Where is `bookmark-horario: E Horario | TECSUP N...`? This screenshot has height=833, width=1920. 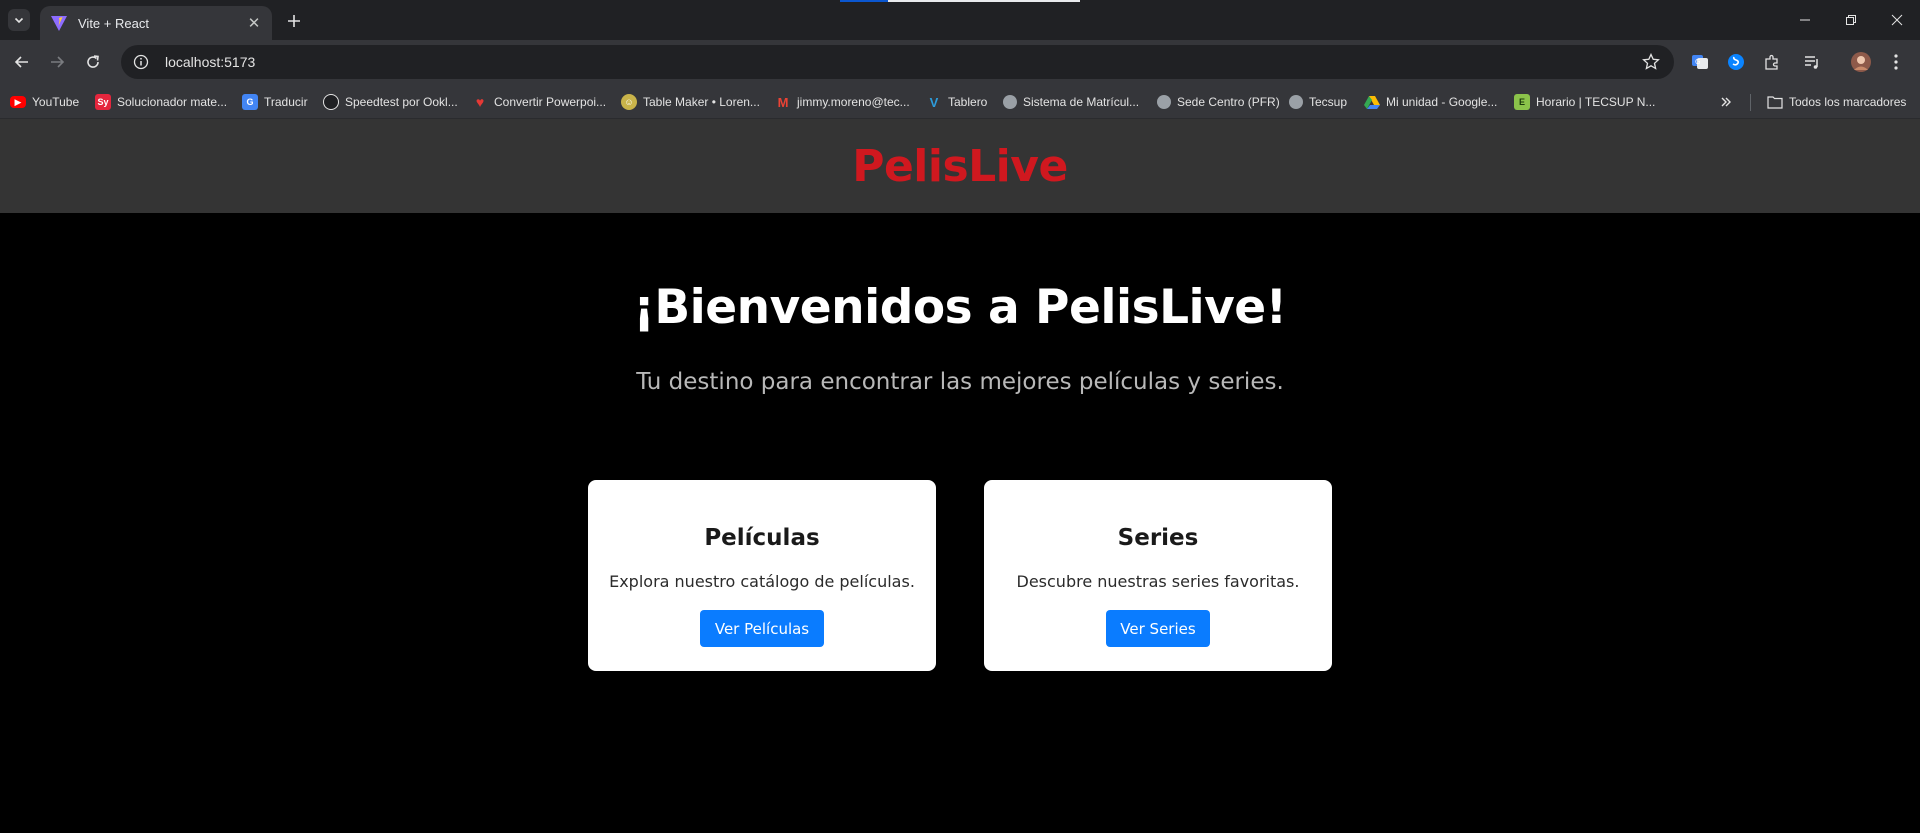
bookmark-horario: E Horario | TECSUP N... is located at coordinates (1584, 102).